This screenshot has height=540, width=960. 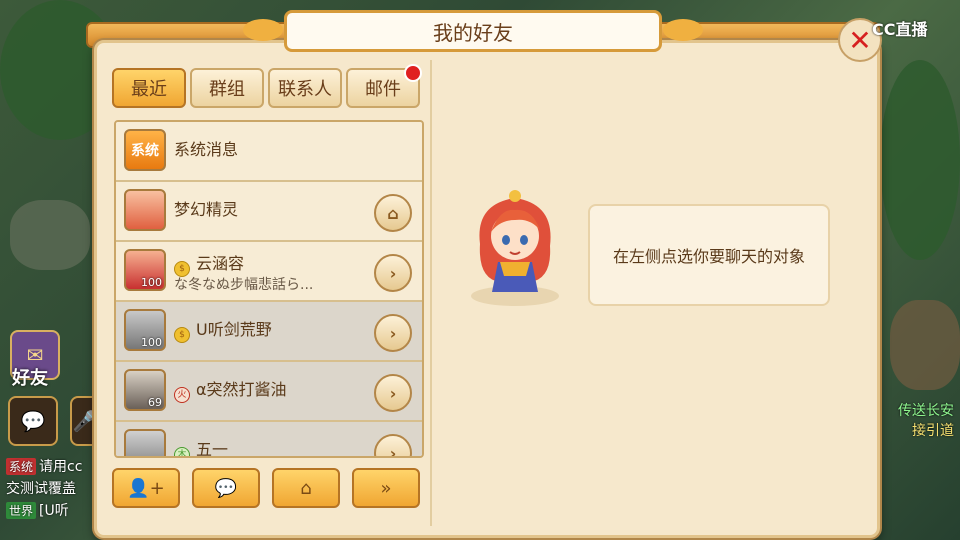 I want to click on tab-contacts: 联系人, so click(x=305, y=88).